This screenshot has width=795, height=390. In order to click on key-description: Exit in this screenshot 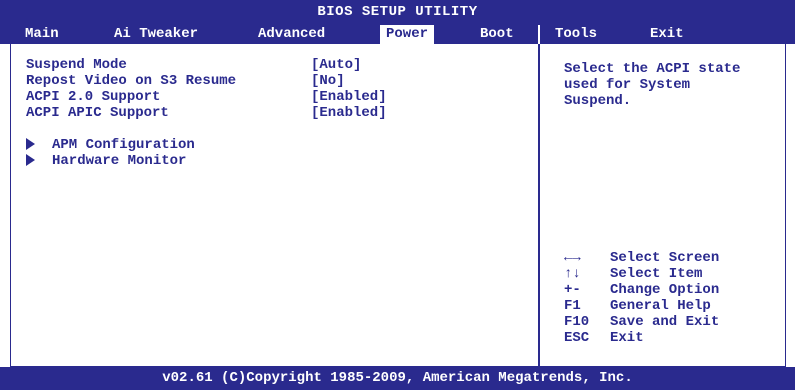, I will do `click(627, 338)`.